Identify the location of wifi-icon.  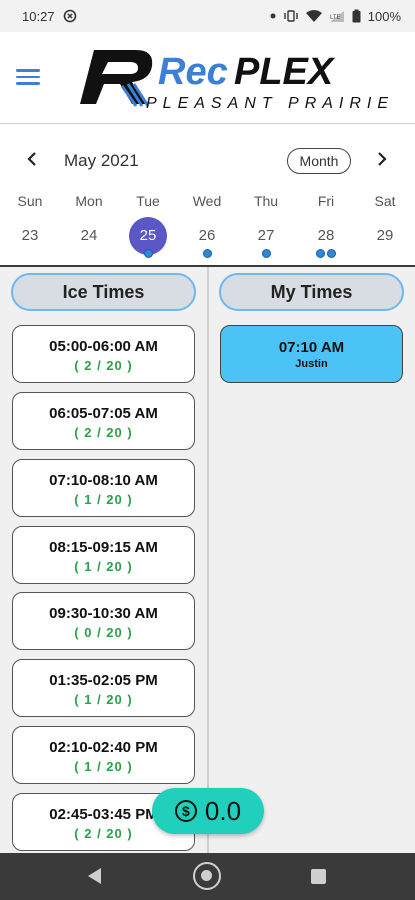
(313, 16).